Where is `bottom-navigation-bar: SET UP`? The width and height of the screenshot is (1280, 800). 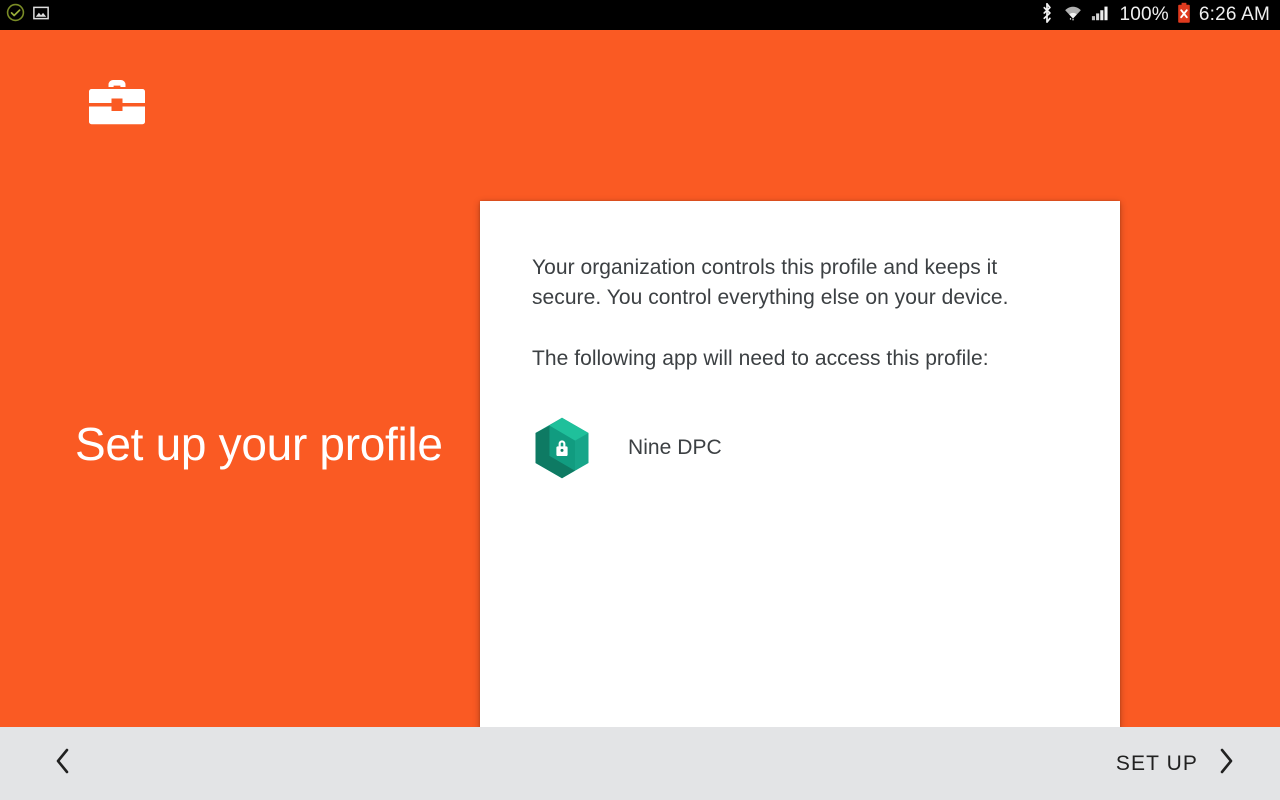 bottom-navigation-bar: SET UP is located at coordinates (640, 763).